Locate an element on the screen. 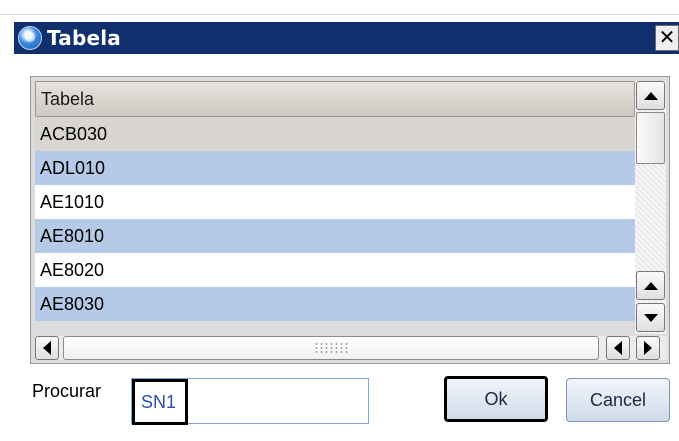 The width and height of the screenshot is (679, 441). table-cell: AE1010 is located at coordinates (72, 201).